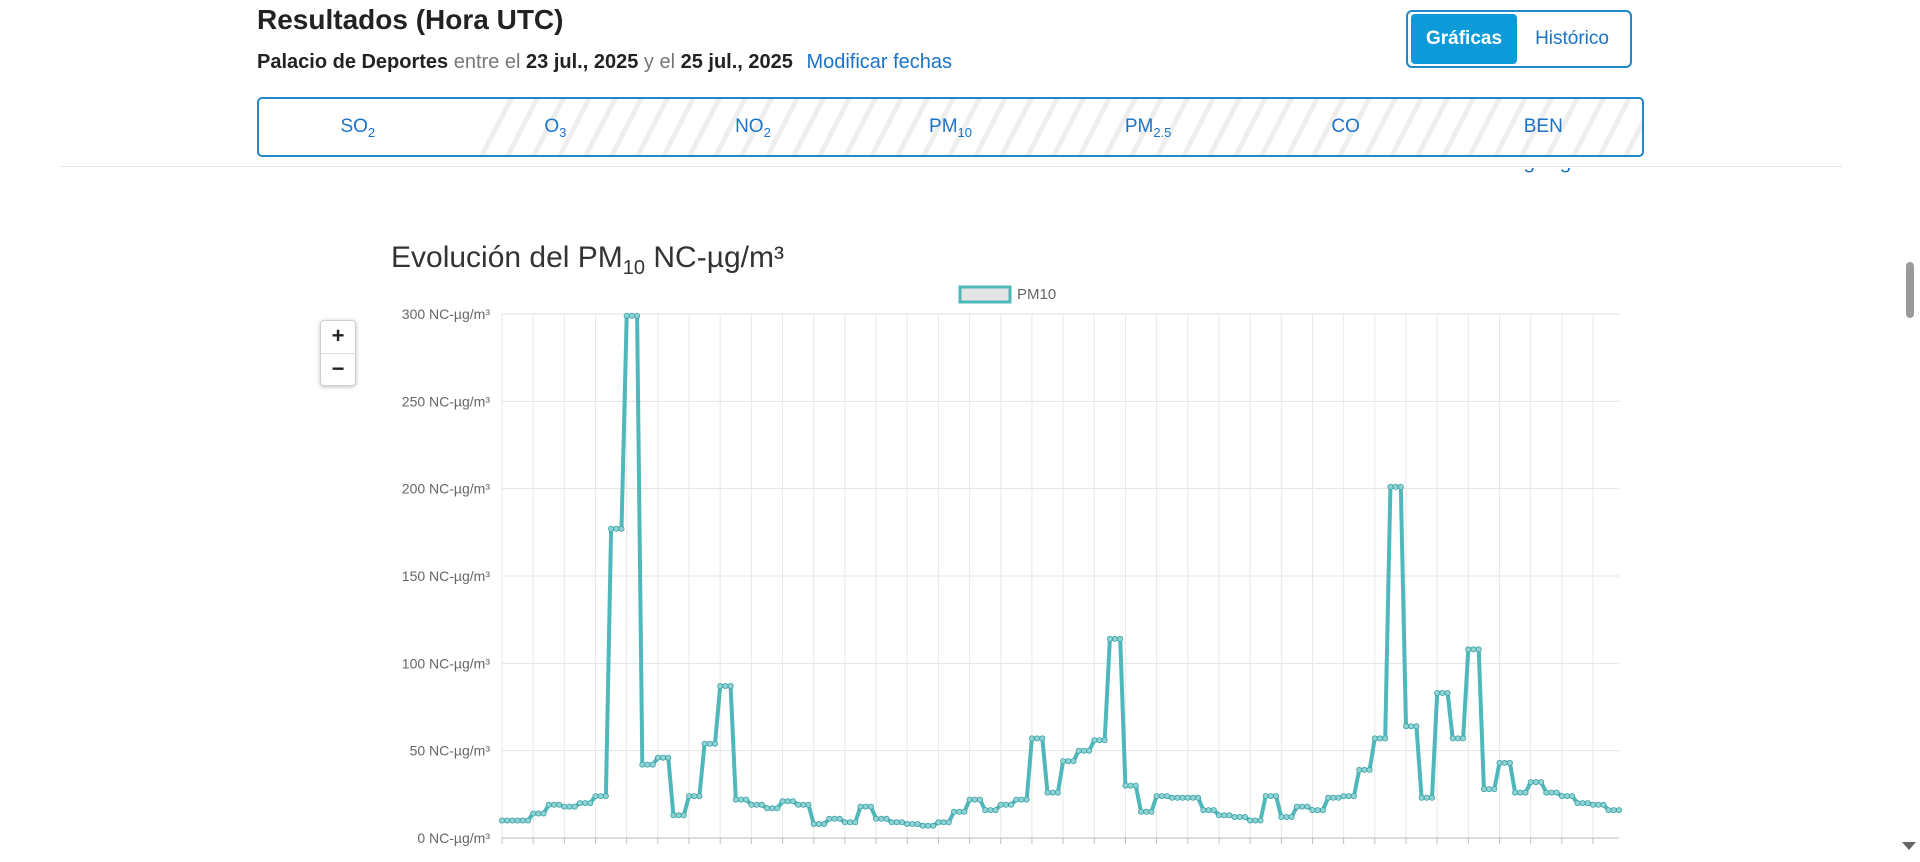 This screenshot has width=1920, height=862. What do you see at coordinates (1543, 127) in the screenshot?
I see `pollutant-tab-6: BEN` at bounding box center [1543, 127].